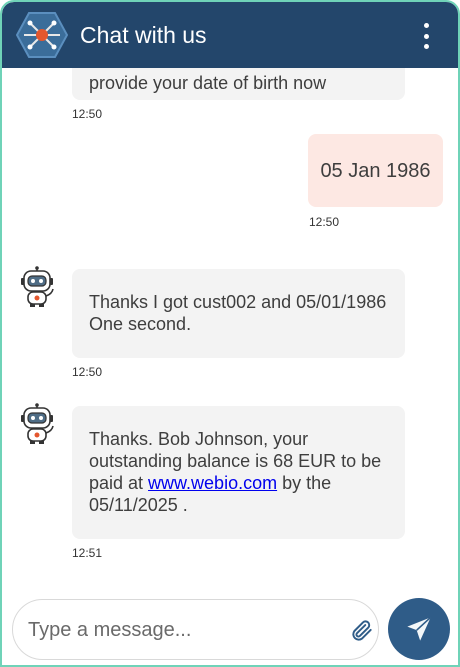  I want to click on webio-link: www.webio.com, so click(212, 483).